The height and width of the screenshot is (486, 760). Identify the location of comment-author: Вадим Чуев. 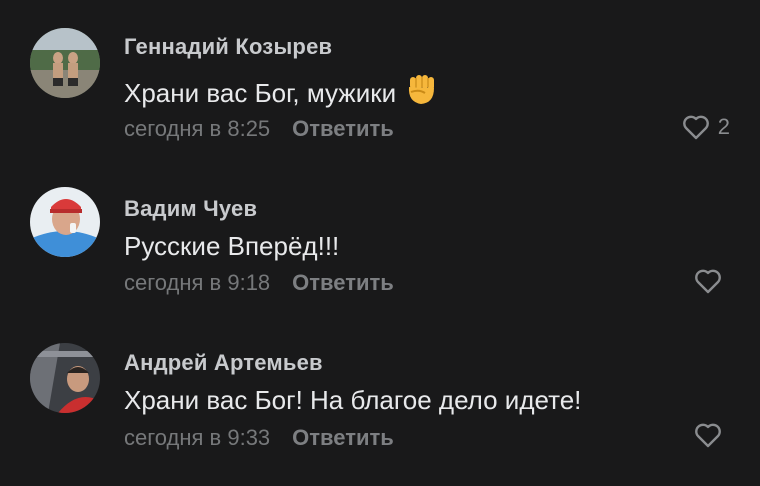
(190, 209).